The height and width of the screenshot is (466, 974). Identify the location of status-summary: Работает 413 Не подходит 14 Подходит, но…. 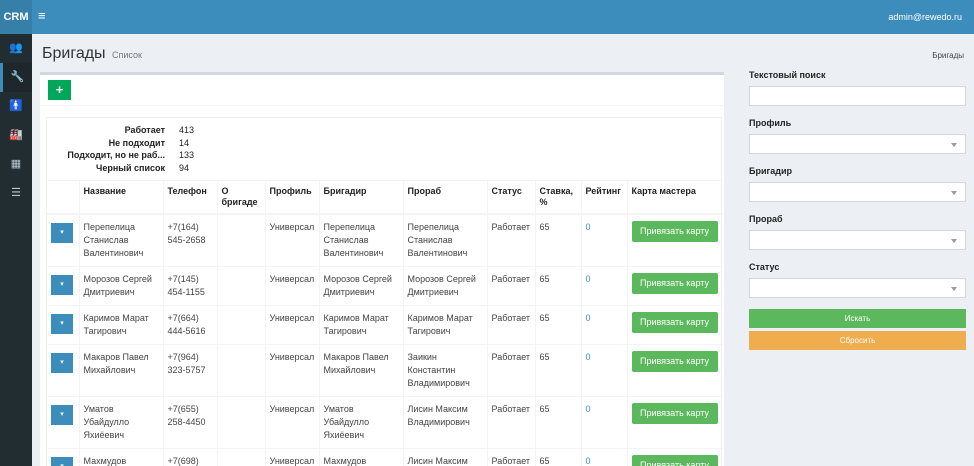
(123, 149).